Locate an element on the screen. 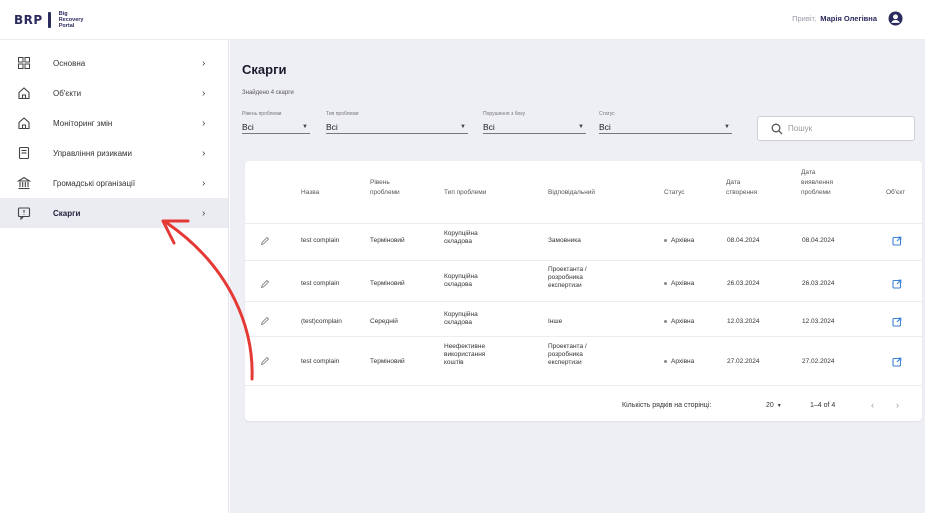 This screenshot has height=513, width=925. cell-responsible: Інше is located at coordinates (555, 321).